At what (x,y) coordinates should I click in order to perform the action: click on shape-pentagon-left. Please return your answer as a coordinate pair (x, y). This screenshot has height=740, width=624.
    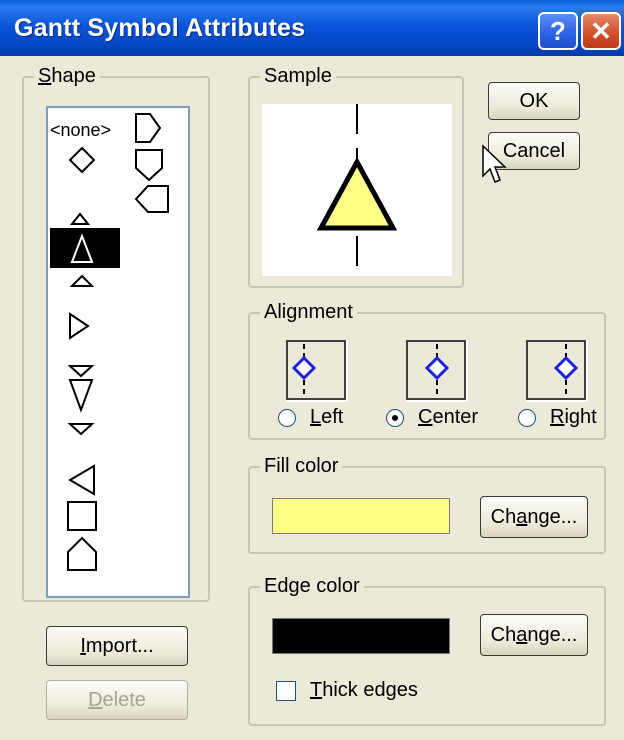
    Looking at the image, I should click on (151, 199).